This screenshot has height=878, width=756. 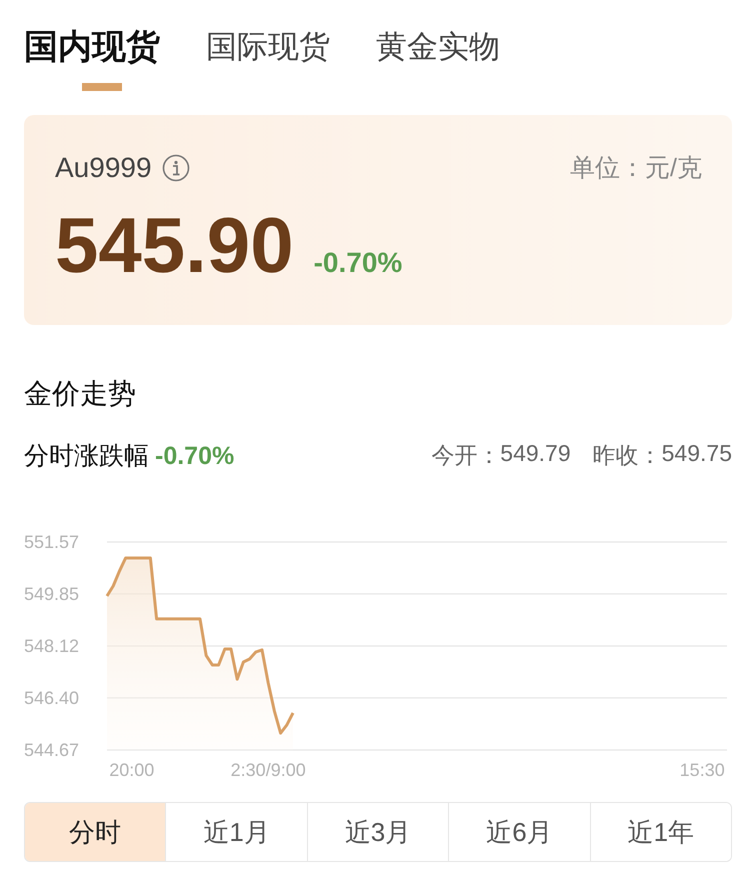 What do you see at coordinates (176, 168) in the screenshot?
I see `info-icon` at bounding box center [176, 168].